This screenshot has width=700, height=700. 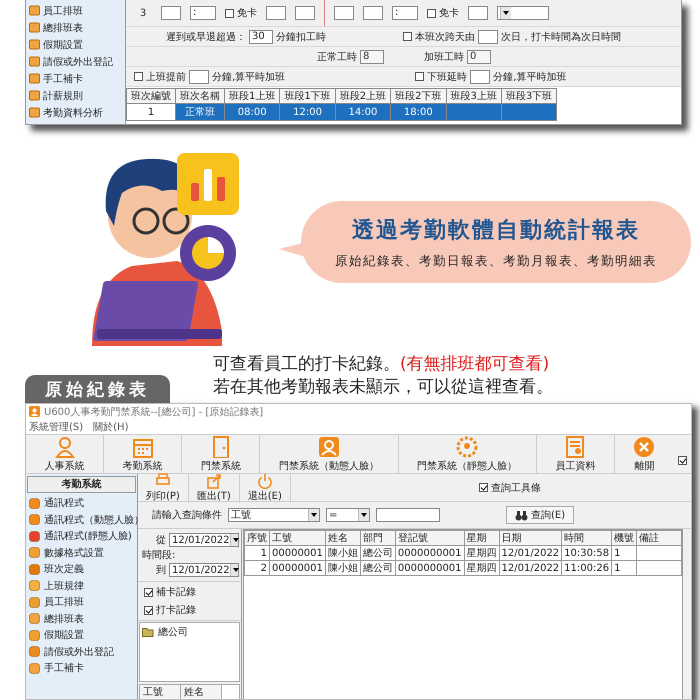 I want to click on table-cell: 00000001, so click(x=298, y=568).